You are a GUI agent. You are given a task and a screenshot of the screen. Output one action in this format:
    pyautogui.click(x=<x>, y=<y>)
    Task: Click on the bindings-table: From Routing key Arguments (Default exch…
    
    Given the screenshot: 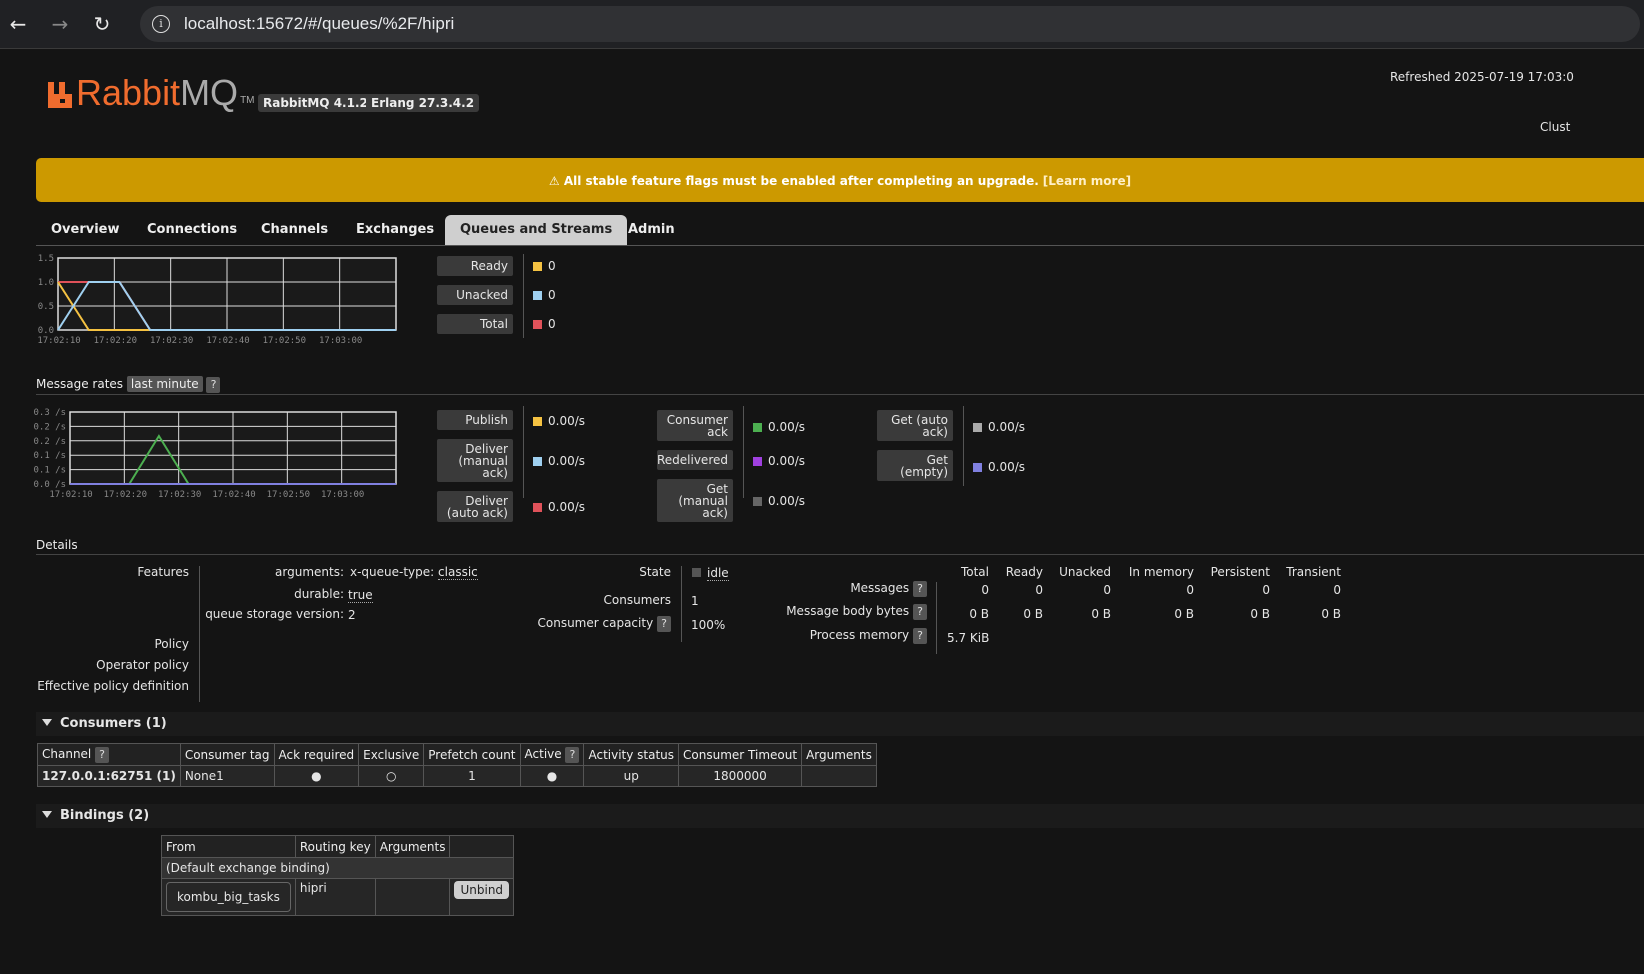 What is the action you would take?
    pyautogui.click(x=337, y=875)
    